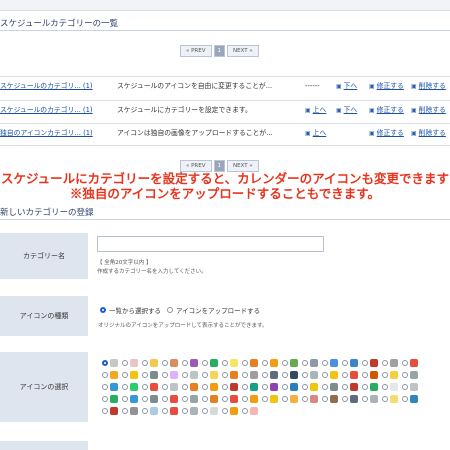  What do you see at coordinates (46, 110) in the screenshot?
I see `category-name-link: スケジュールのカテゴリ... (1)` at bounding box center [46, 110].